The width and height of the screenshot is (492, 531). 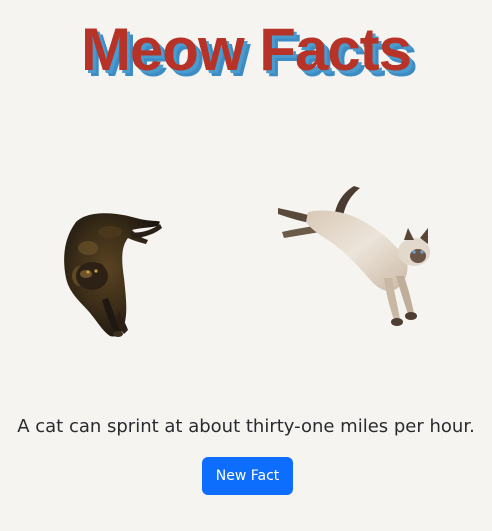 I want to click on page-title: Meow Facts, so click(x=246, y=49).